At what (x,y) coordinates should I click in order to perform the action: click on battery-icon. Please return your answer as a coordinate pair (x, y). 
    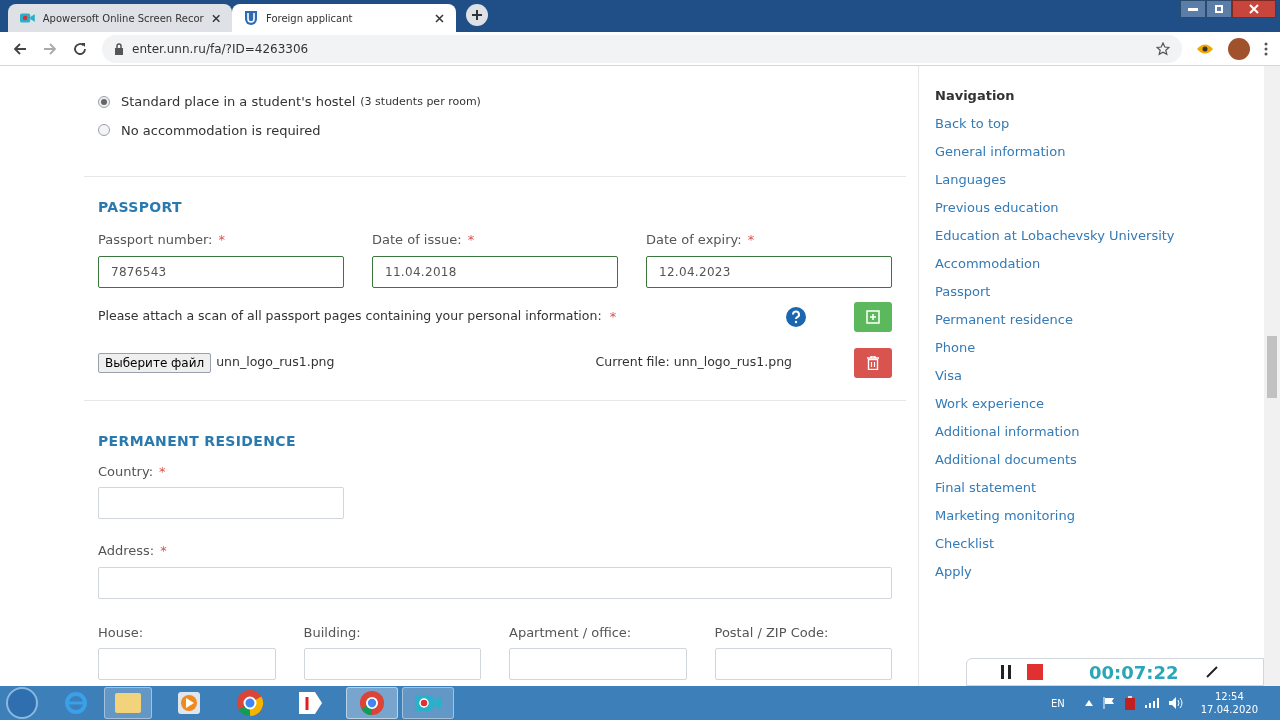
    Looking at the image, I should click on (1129, 703).